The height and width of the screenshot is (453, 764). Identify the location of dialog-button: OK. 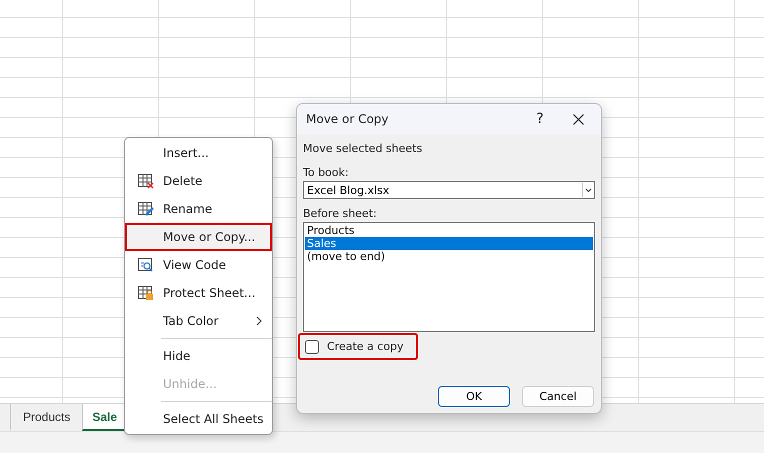
(474, 396).